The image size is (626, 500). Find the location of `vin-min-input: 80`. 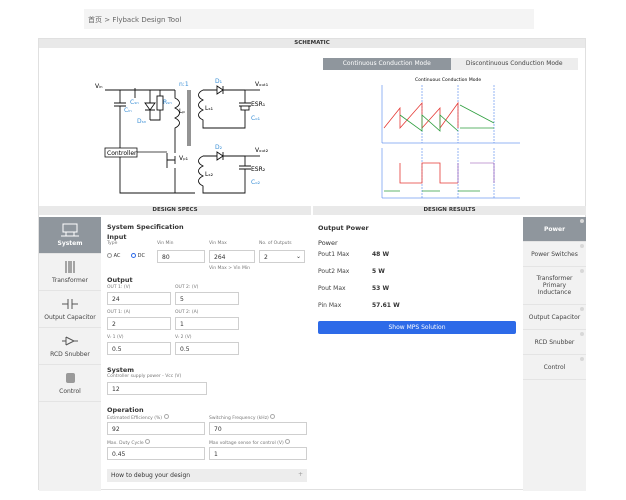

vin-min-input: 80 is located at coordinates (181, 256).